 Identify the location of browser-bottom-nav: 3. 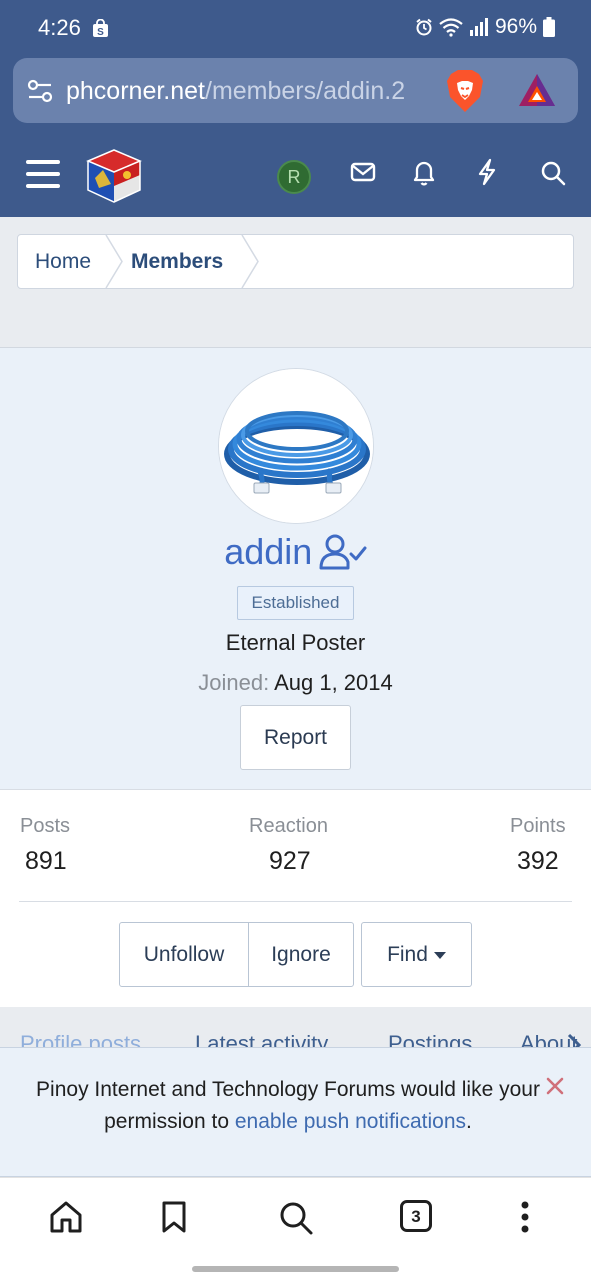
(295, 1228).